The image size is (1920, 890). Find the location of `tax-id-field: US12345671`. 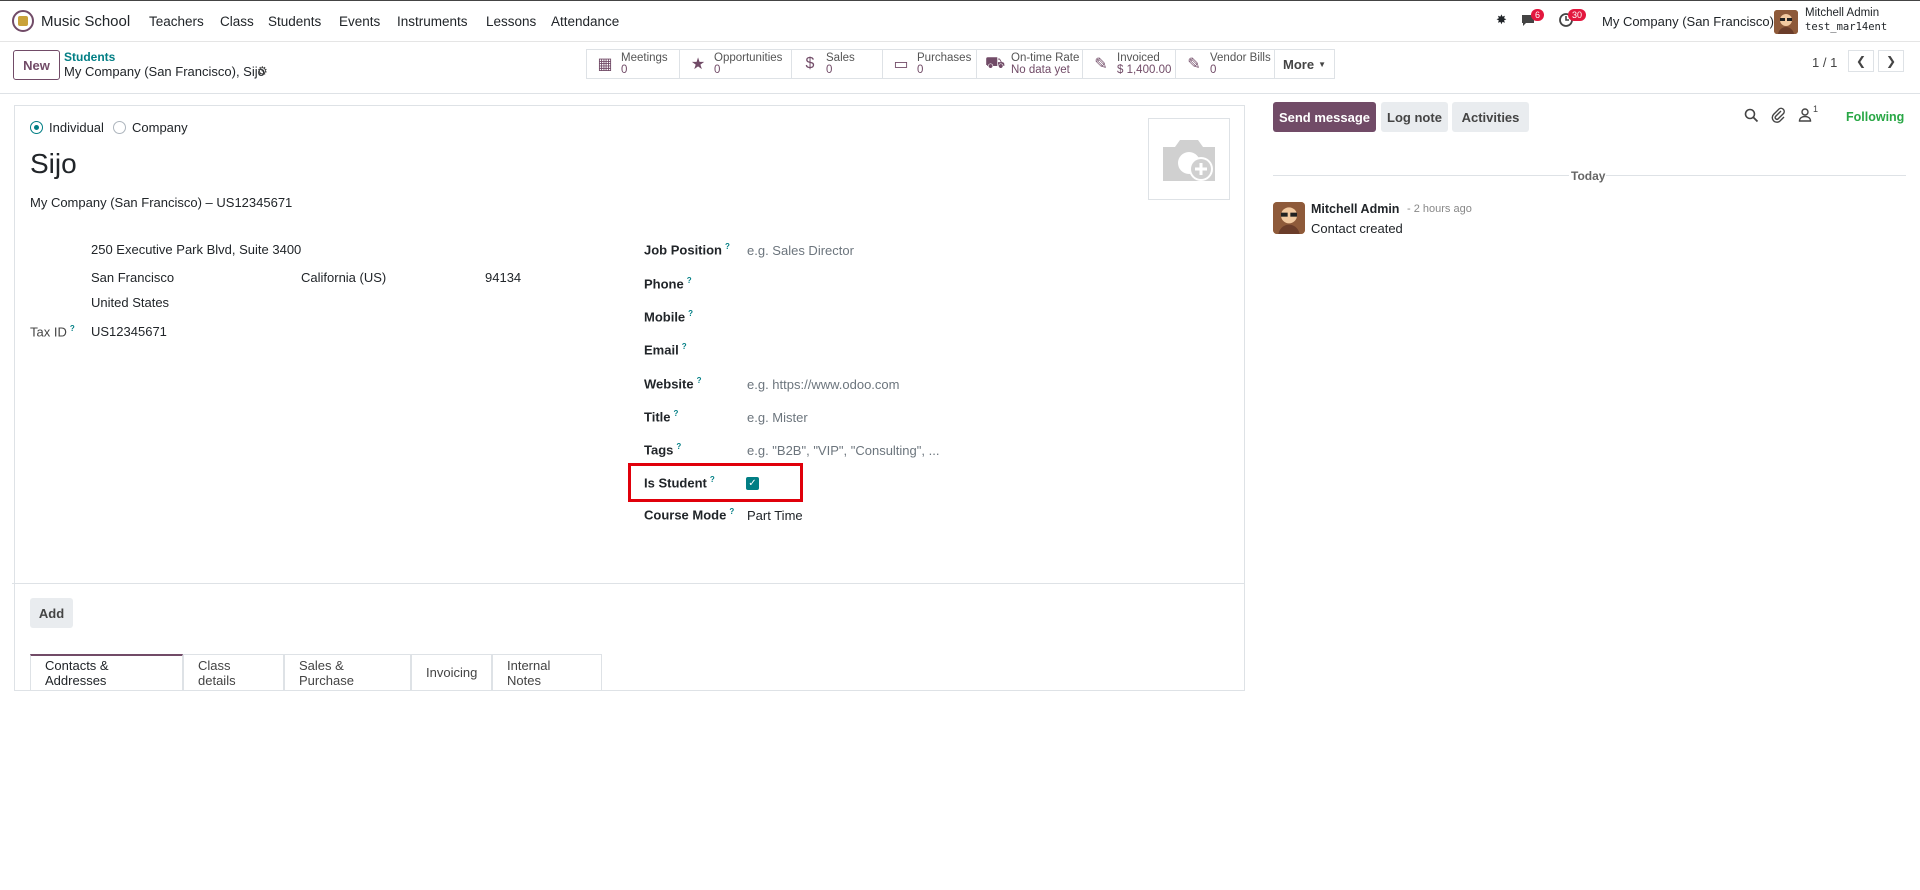

tax-id-field: US12345671 is located at coordinates (129, 331).